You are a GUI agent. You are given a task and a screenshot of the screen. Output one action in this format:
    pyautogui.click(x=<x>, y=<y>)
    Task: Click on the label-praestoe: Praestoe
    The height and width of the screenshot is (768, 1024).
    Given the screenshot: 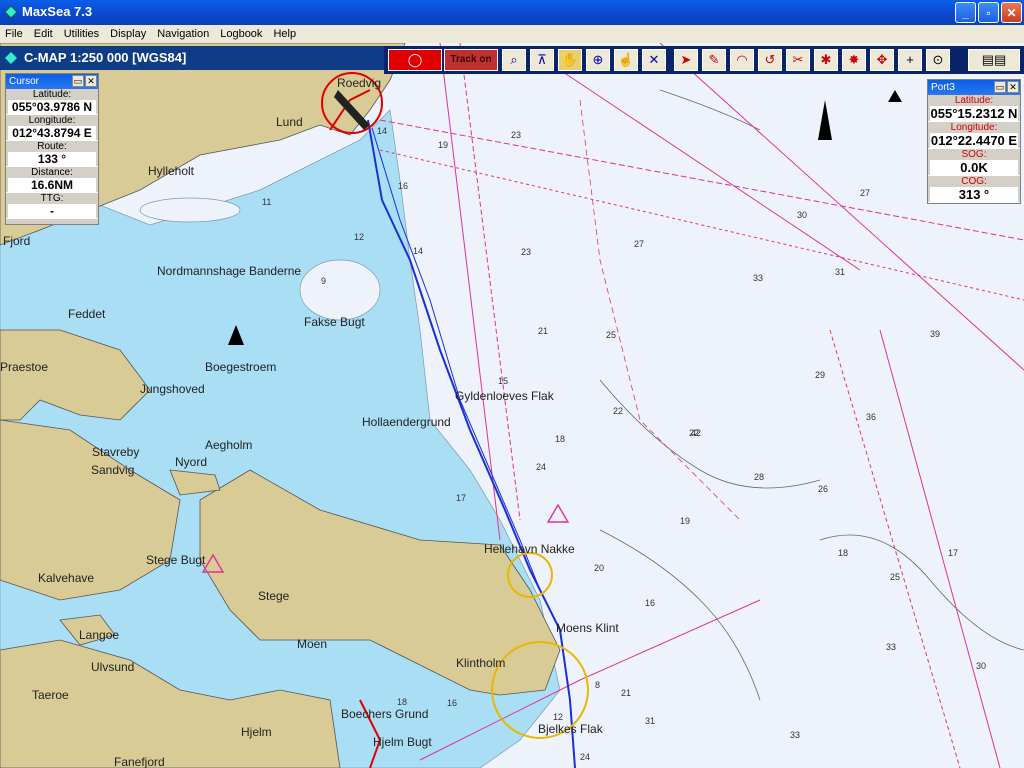 What is the action you would take?
    pyautogui.click(x=24, y=367)
    